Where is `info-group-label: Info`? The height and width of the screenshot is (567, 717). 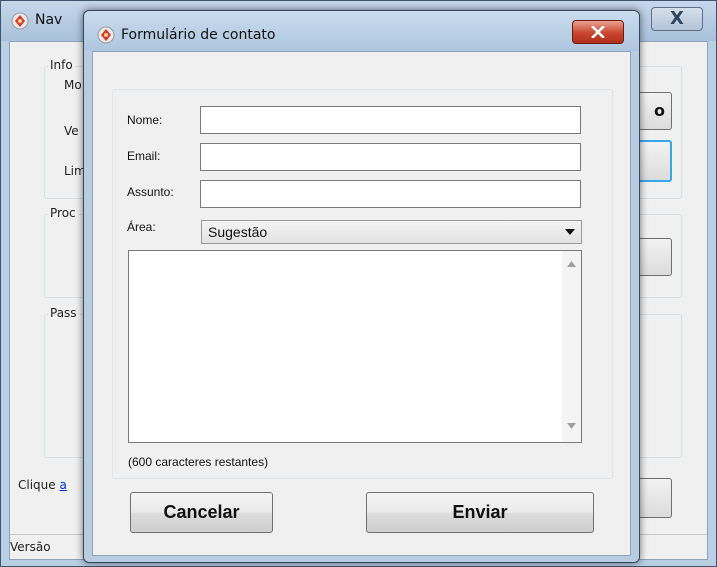
info-group-label: Info is located at coordinates (61, 65).